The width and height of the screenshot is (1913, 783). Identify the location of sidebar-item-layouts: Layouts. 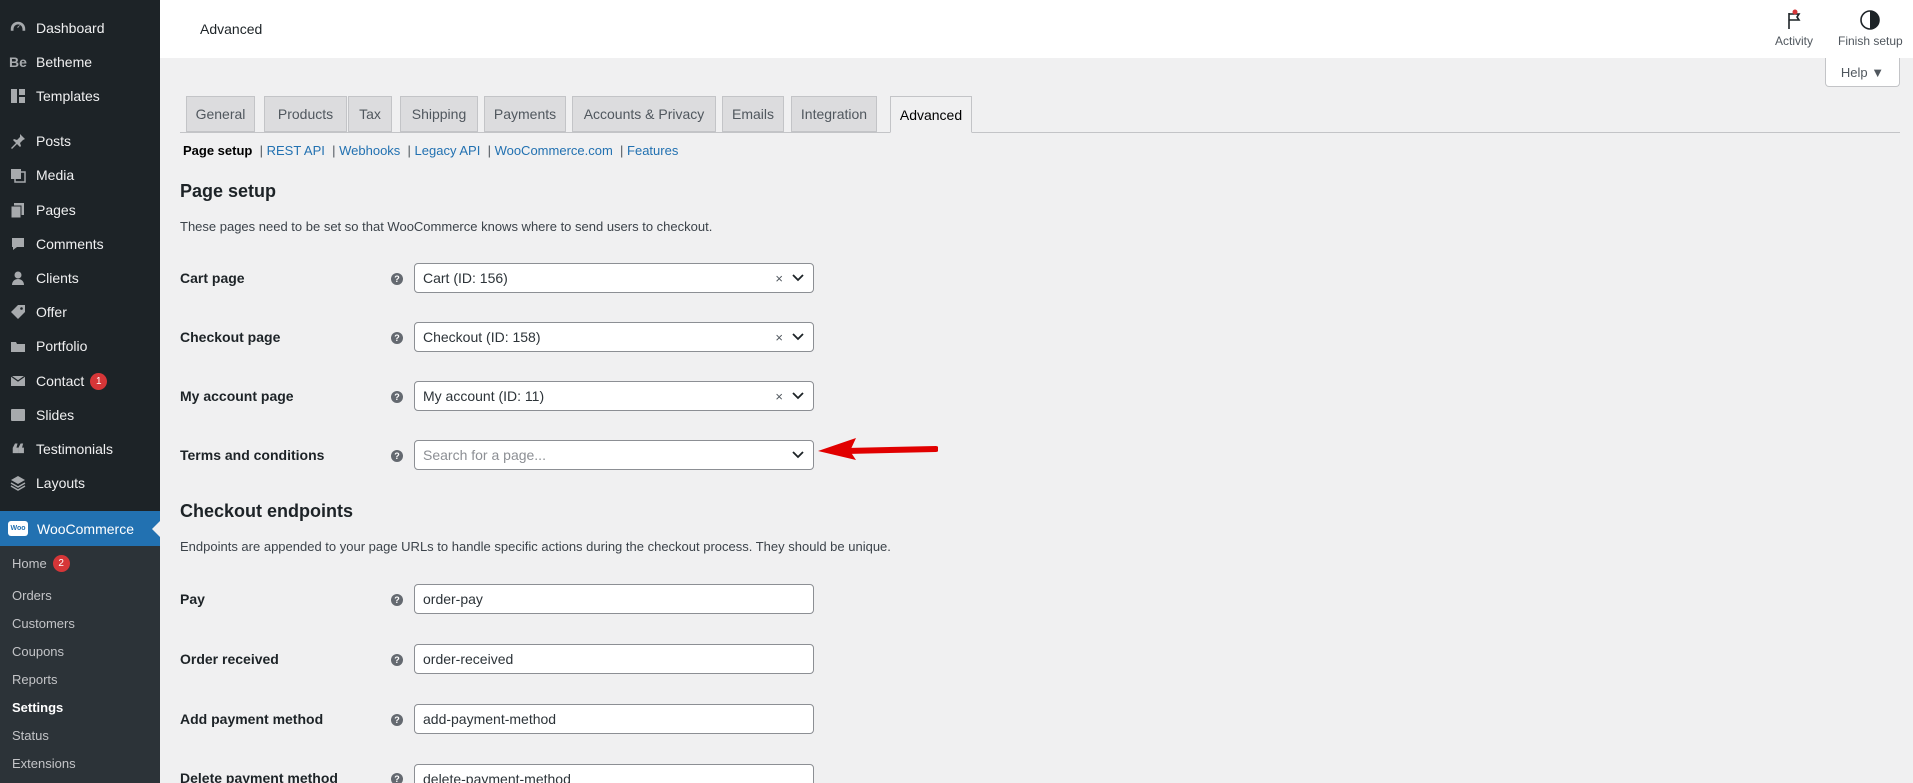
(80, 483).